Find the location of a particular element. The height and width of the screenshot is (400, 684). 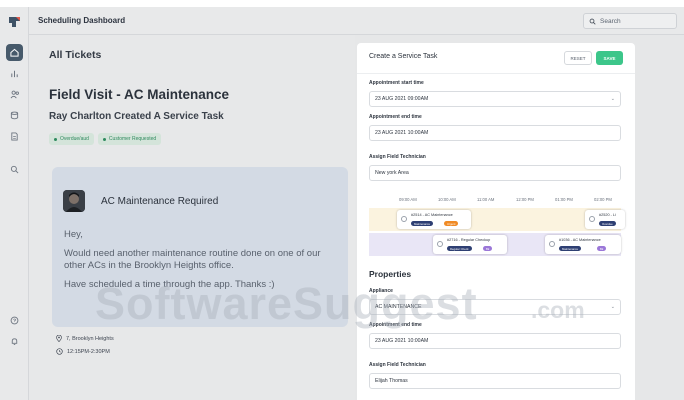

app-logo is located at coordinates (14, 21).